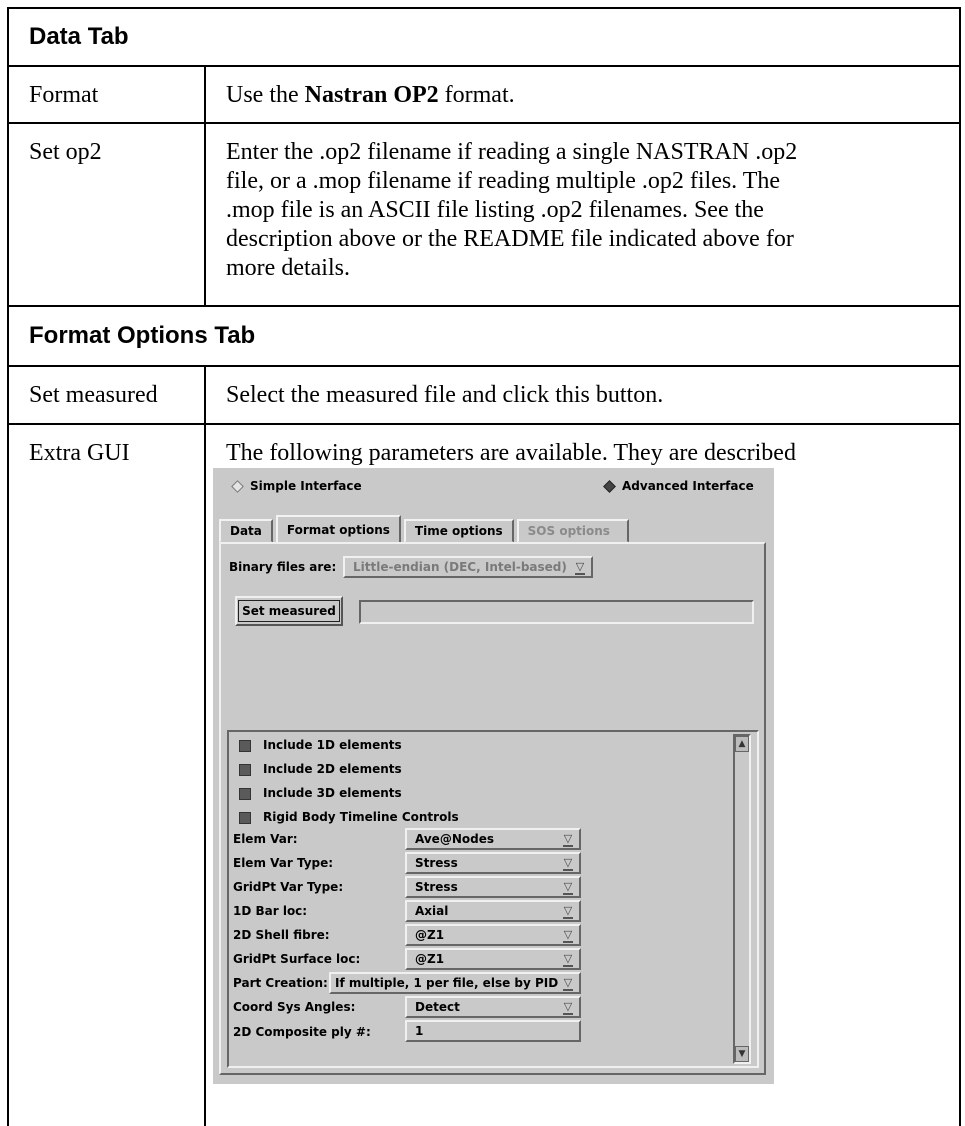 This screenshot has height=1126, width=965. What do you see at coordinates (436, 863) in the screenshot?
I see `elem-var-type-value: Stress` at bounding box center [436, 863].